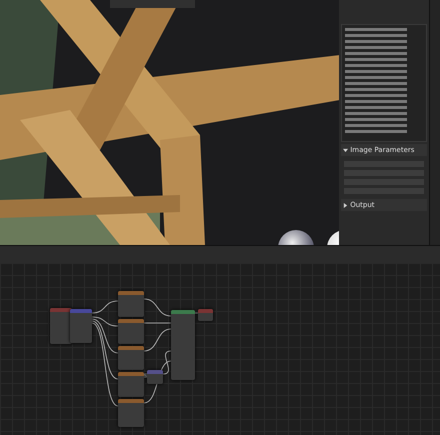 The image size is (440, 435). What do you see at coordinates (345, 205) in the screenshot?
I see `expand-caret-icon` at bounding box center [345, 205].